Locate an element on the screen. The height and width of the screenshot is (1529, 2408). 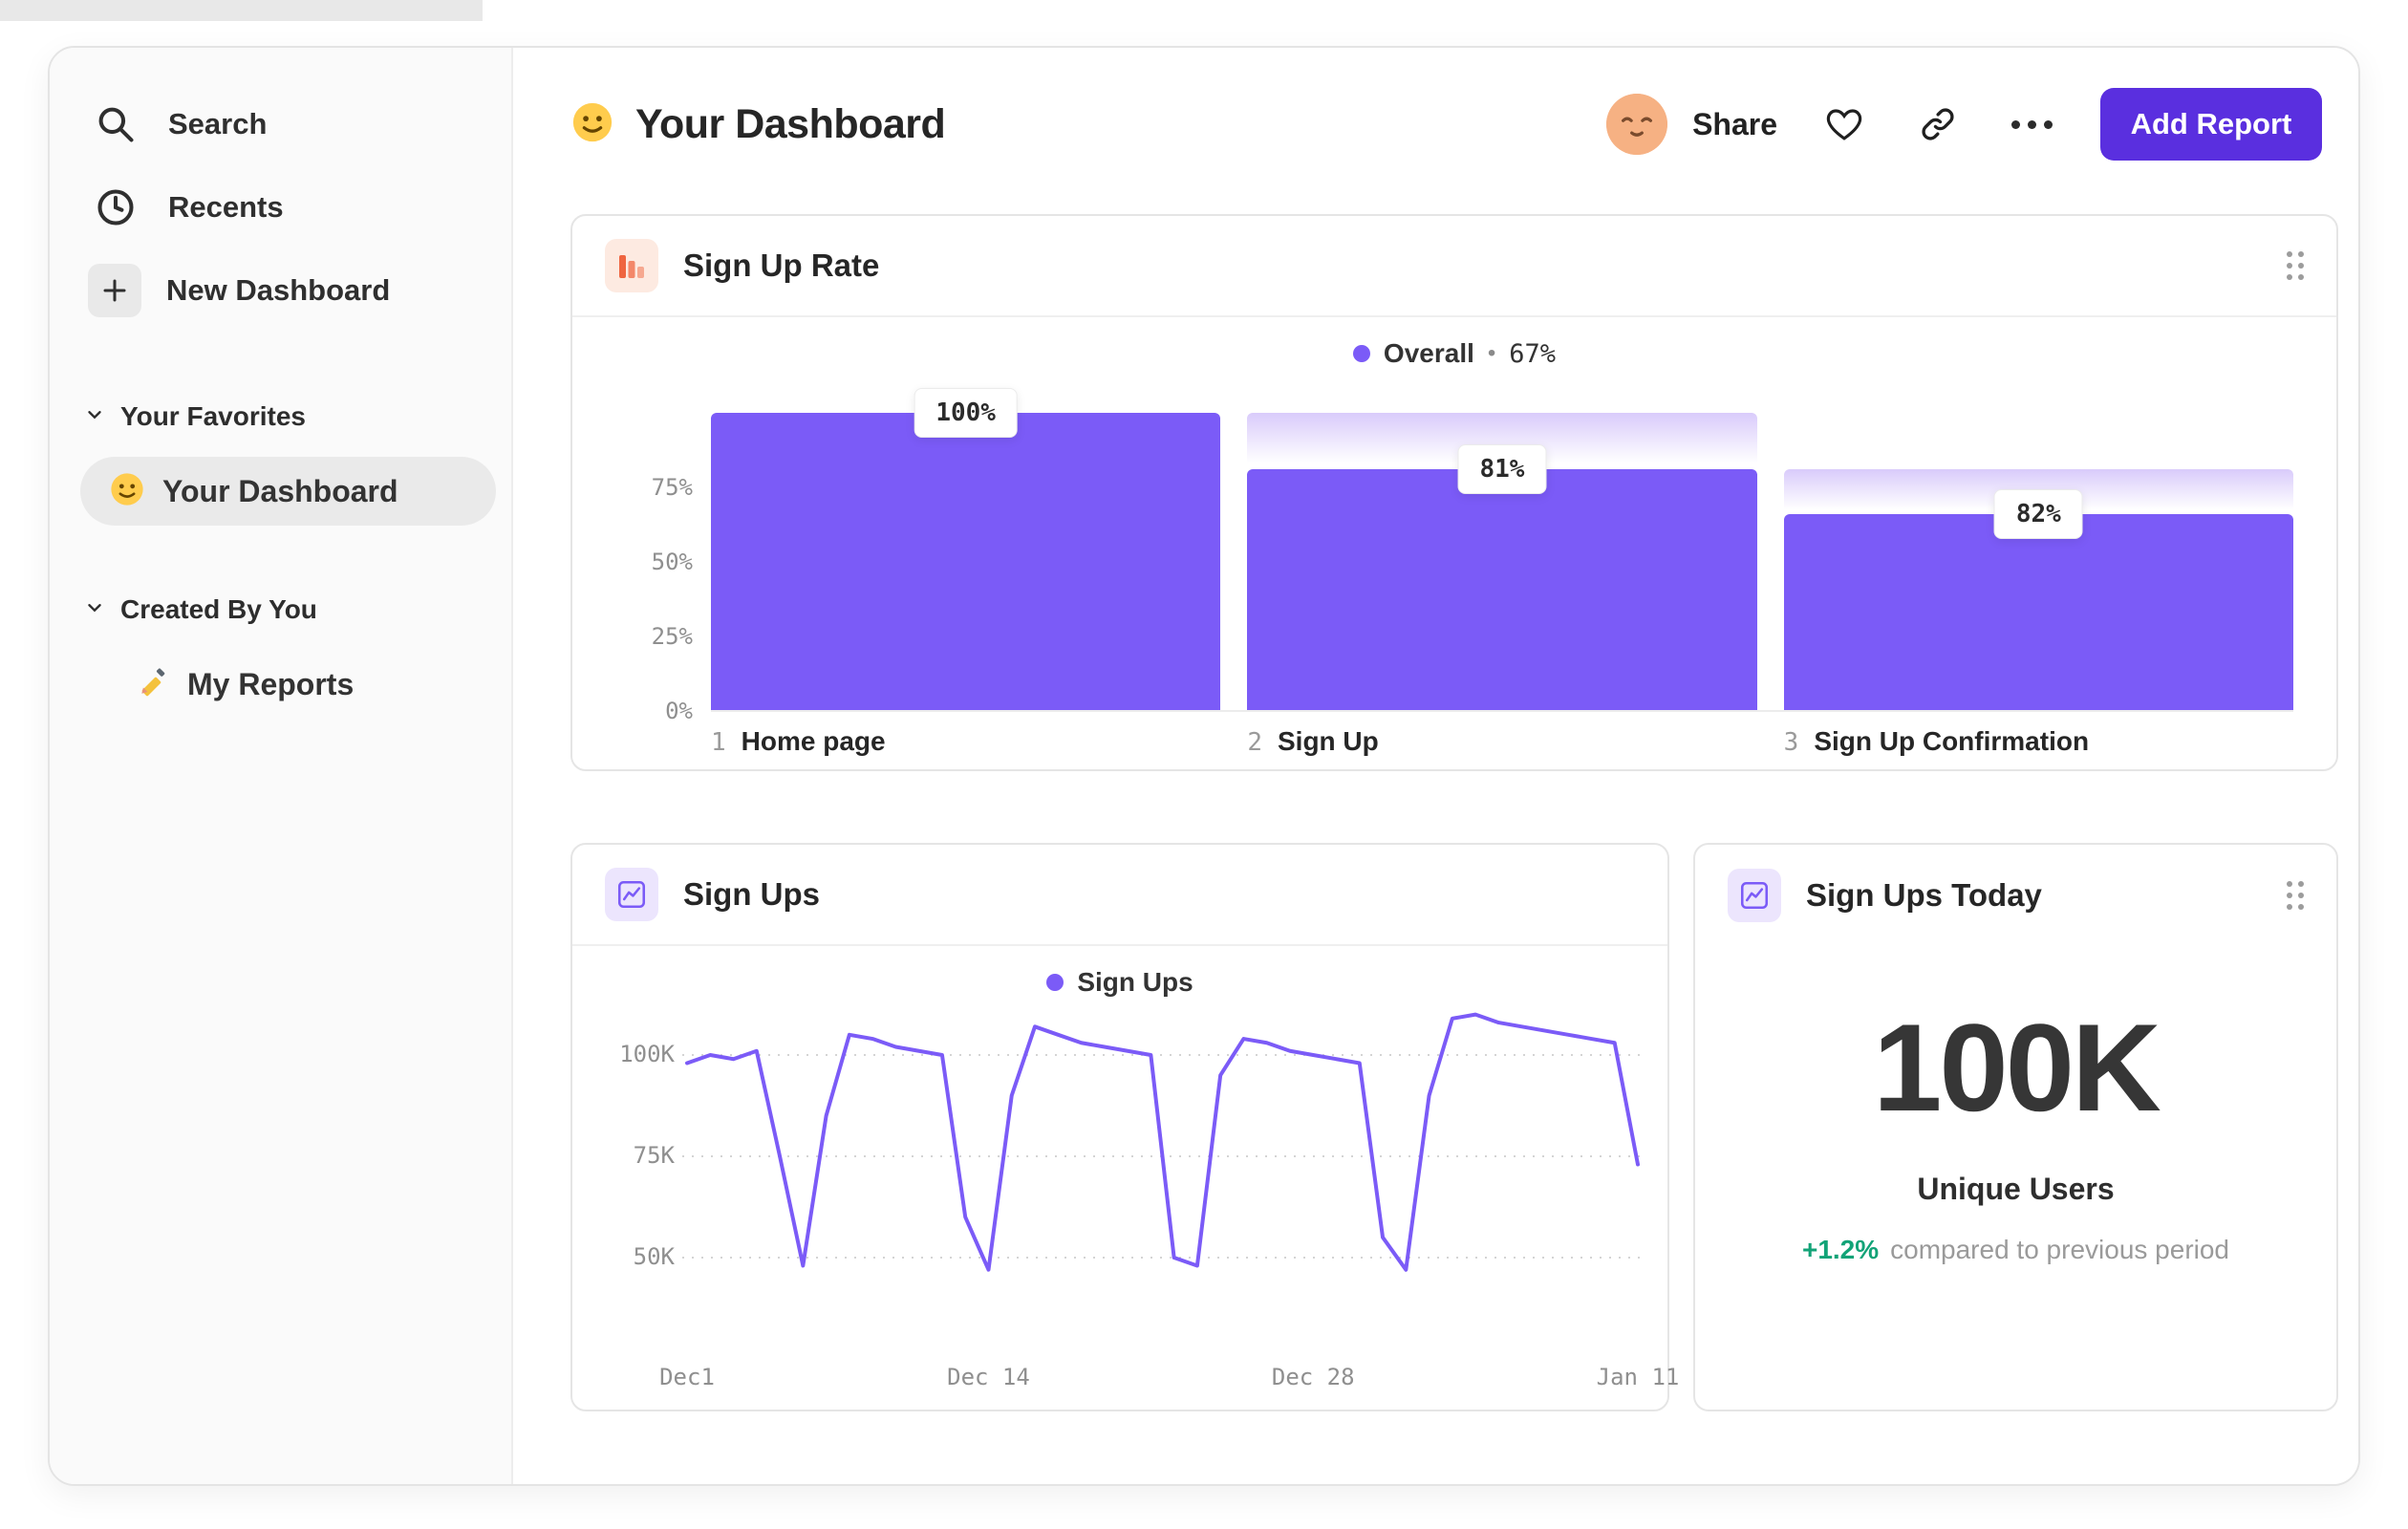
funnel-value-badge: 100% is located at coordinates (966, 413).